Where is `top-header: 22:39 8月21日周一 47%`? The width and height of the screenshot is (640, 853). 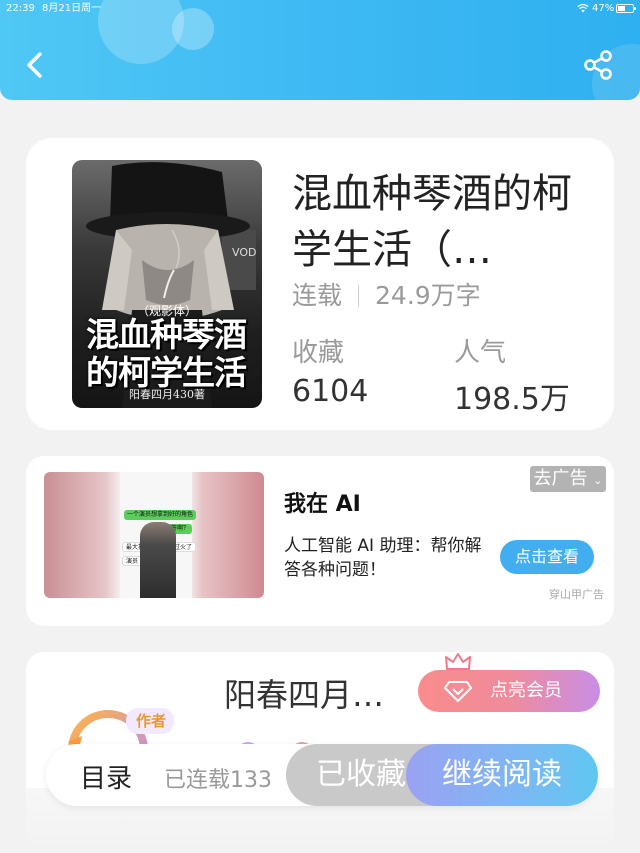
top-header: 22:39 8月21日周一 47% is located at coordinates (320, 50).